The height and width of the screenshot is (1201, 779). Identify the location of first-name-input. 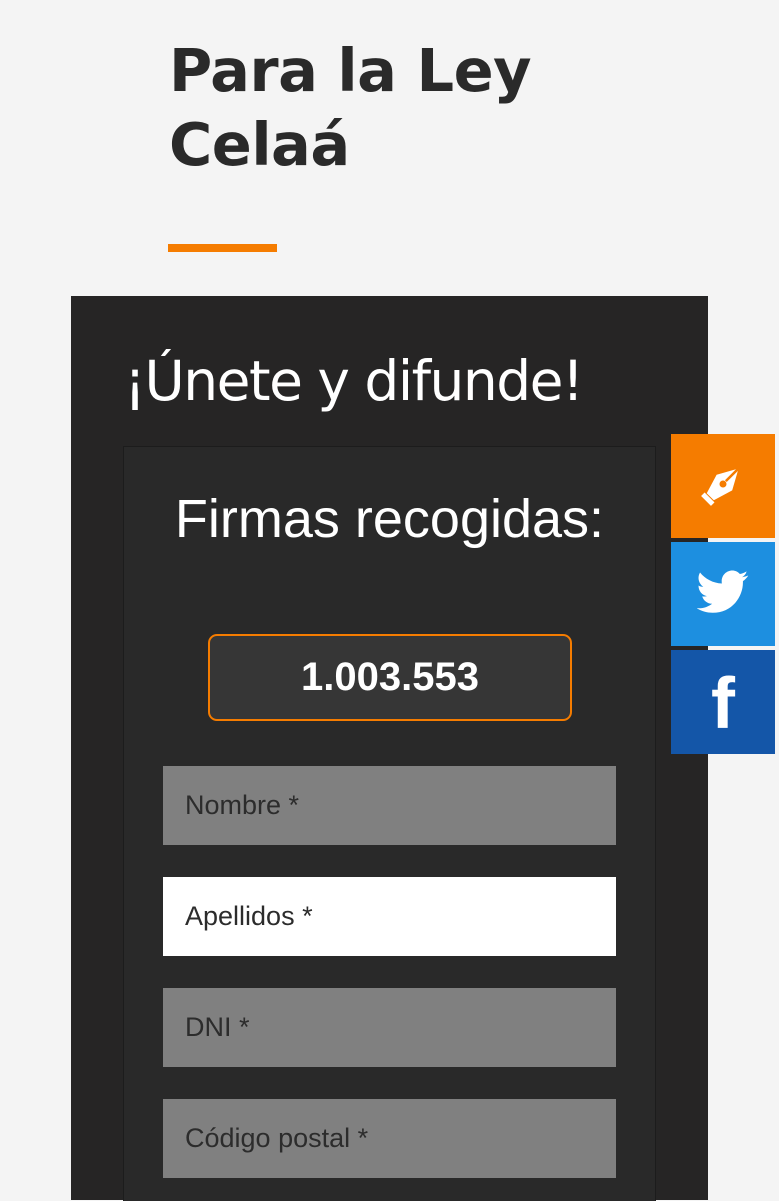
(389, 805).